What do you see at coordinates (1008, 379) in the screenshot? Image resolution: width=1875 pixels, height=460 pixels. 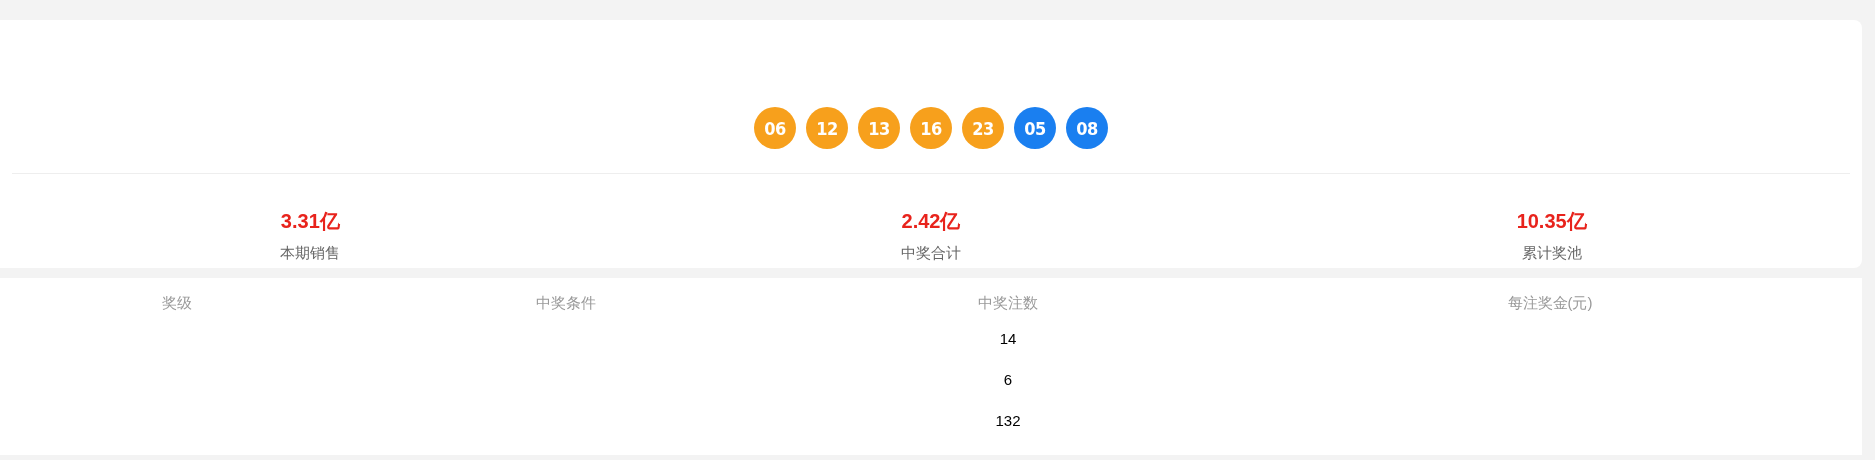 I see `table-cell: 6` at bounding box center [1008, 379].